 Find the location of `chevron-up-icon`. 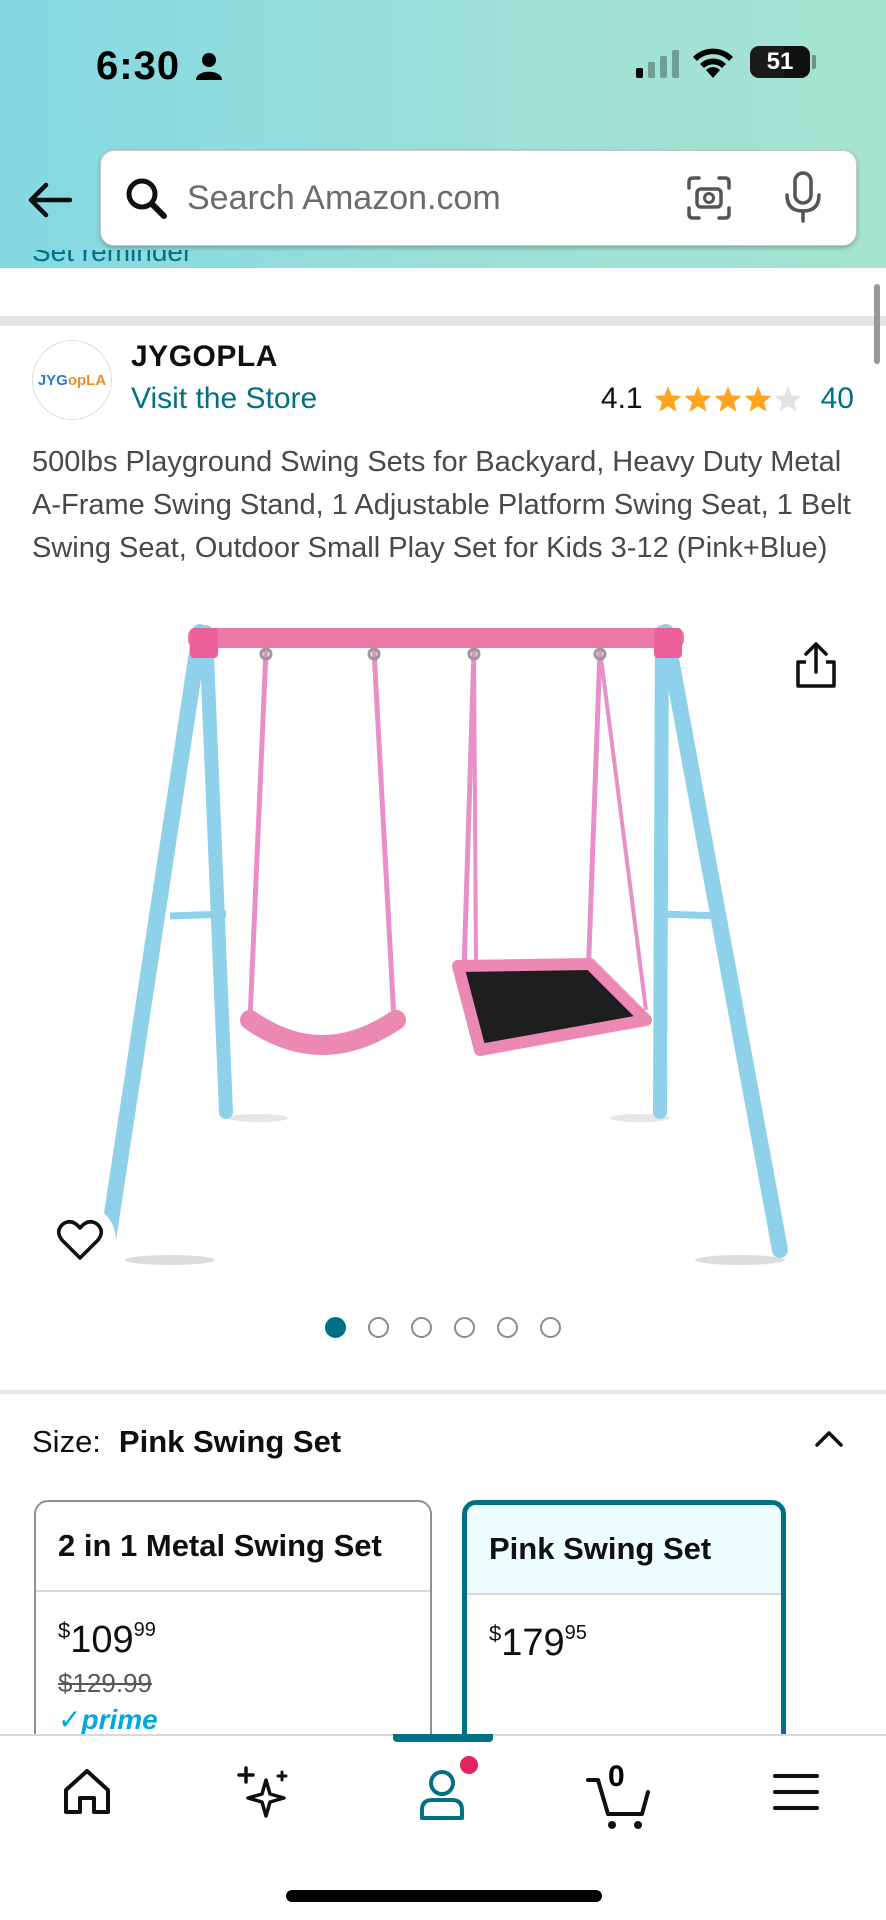

chevron-up-icon is located at coordinates (829, 1439).